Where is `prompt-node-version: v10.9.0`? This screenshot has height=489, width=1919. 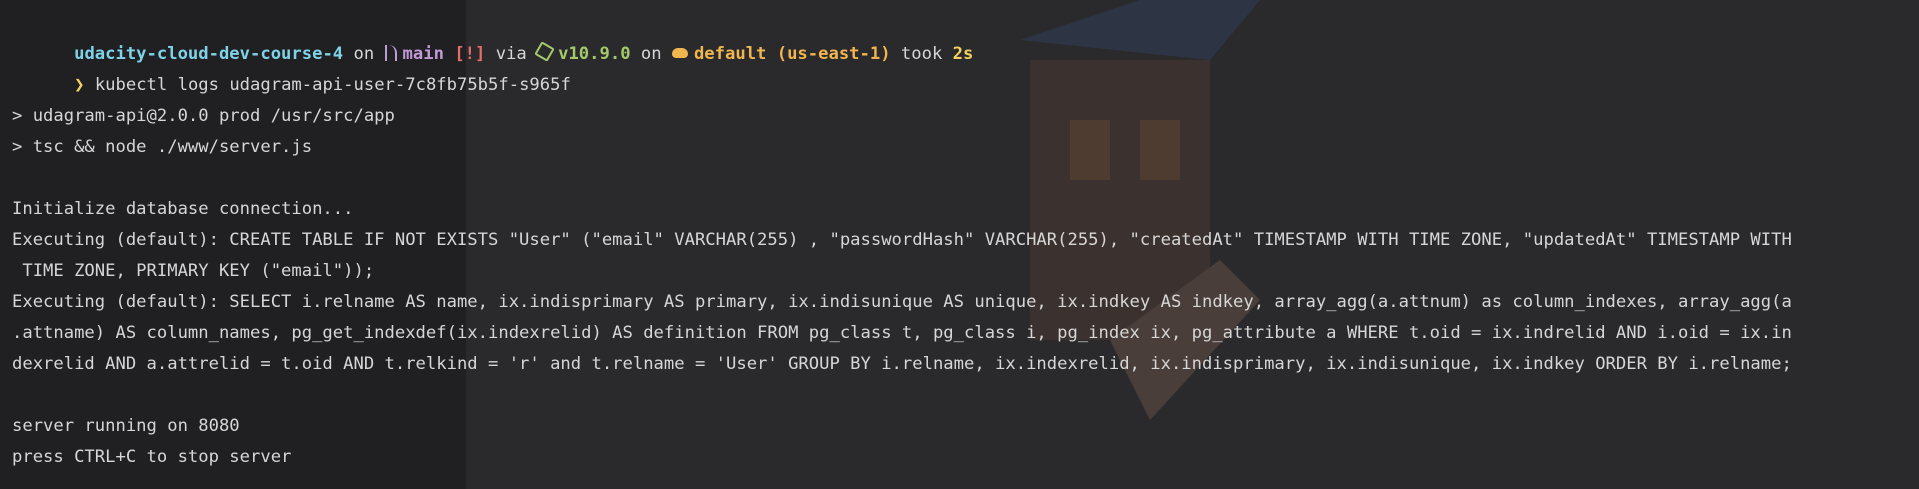 prompt-node-version: v10.9.0 is located at coordinates (594, 54).